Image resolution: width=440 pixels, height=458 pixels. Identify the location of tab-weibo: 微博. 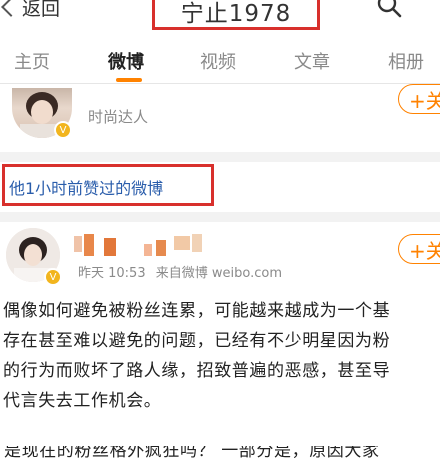
(126, 61).